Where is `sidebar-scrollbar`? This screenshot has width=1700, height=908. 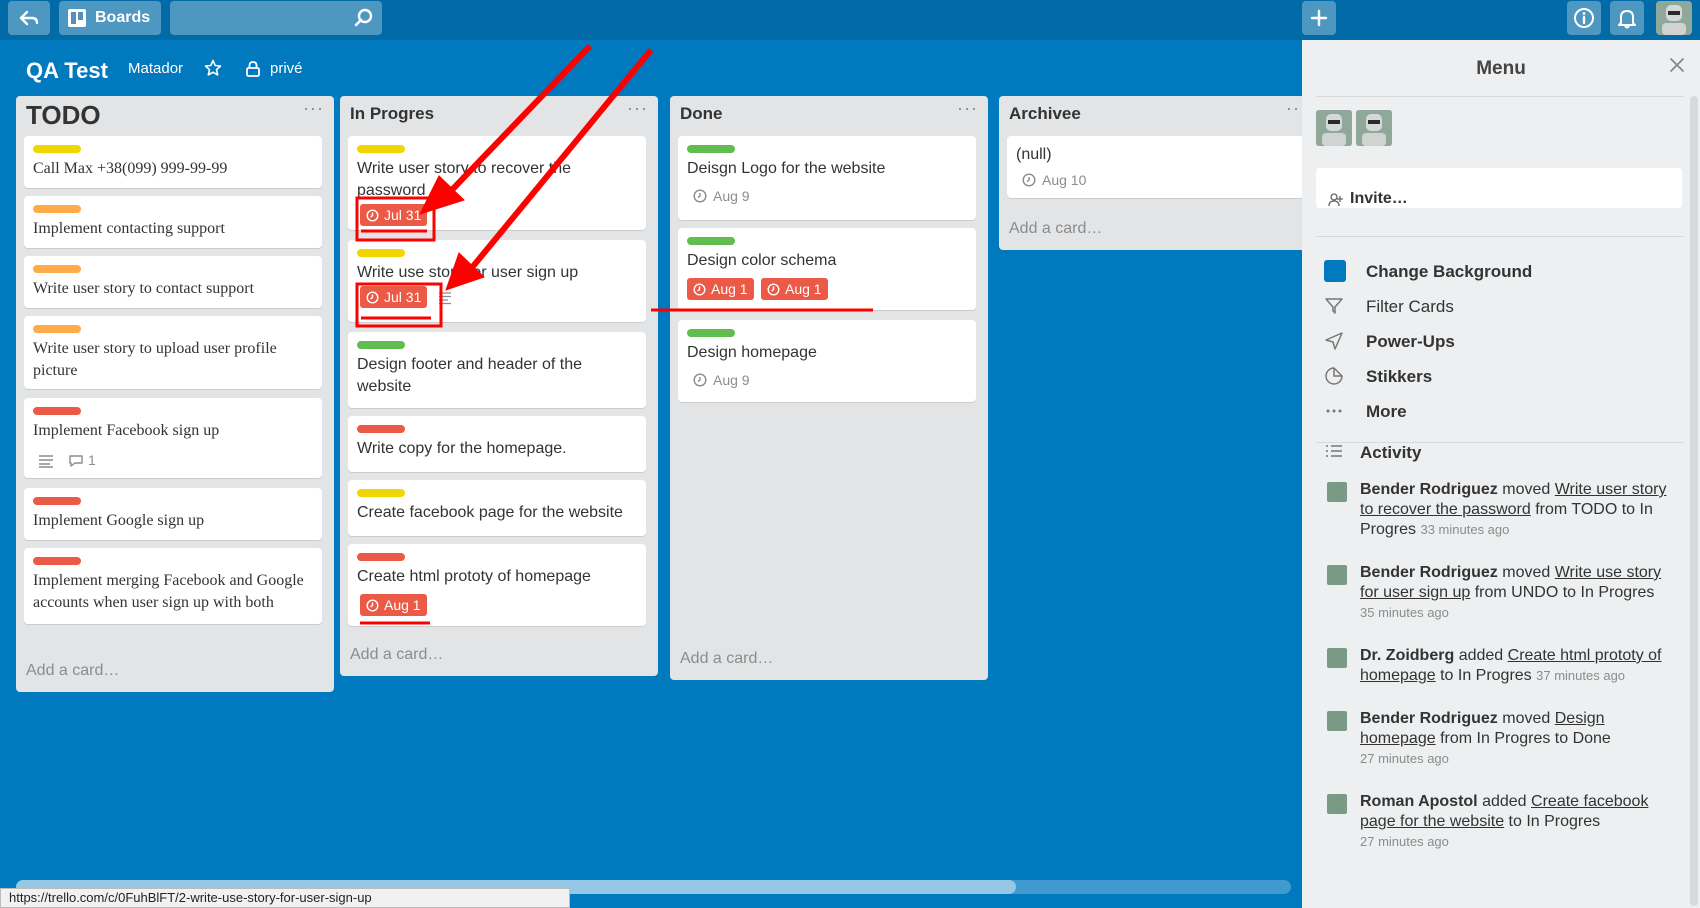 sidebar-scrollbar is located at coordinates (1694, 501).